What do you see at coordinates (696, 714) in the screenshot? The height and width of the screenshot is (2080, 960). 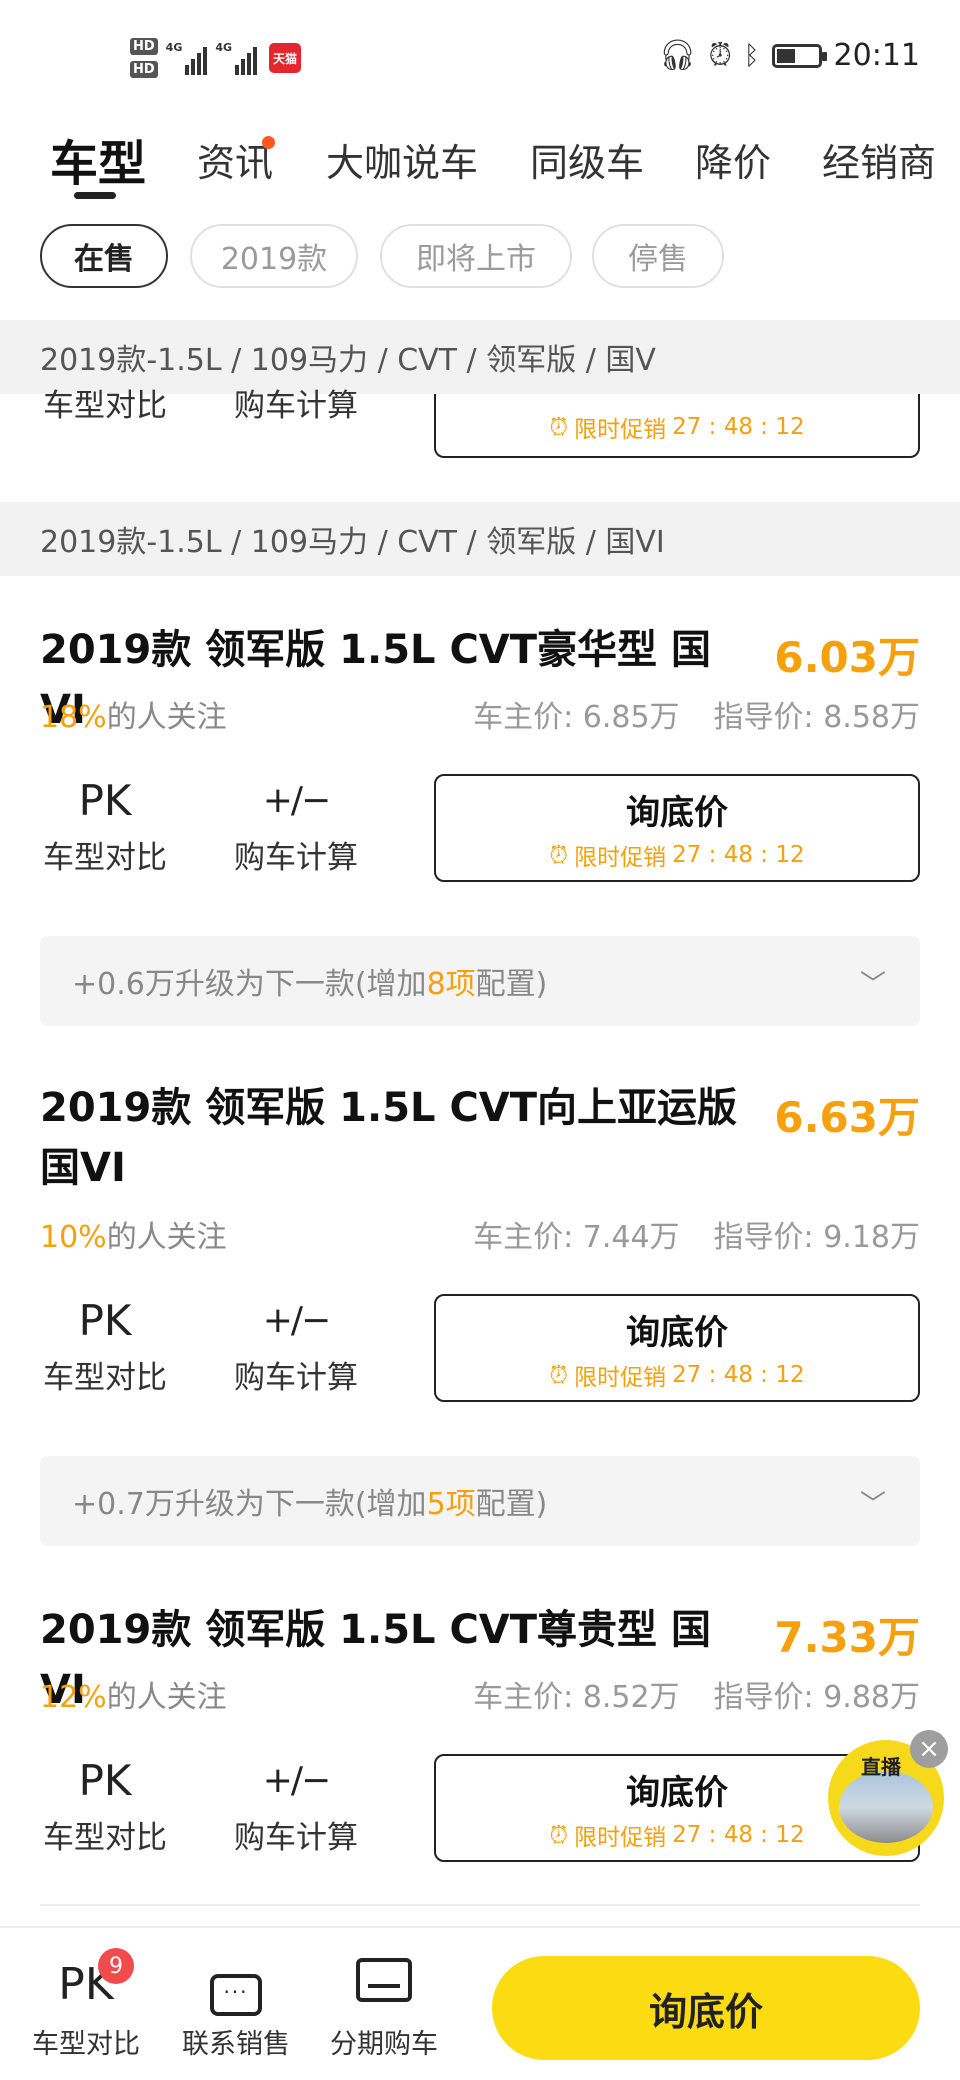 I see `reference-prices: 车主价: 6.85万 指导价: 8.58万` at bounding box center [696, 714].